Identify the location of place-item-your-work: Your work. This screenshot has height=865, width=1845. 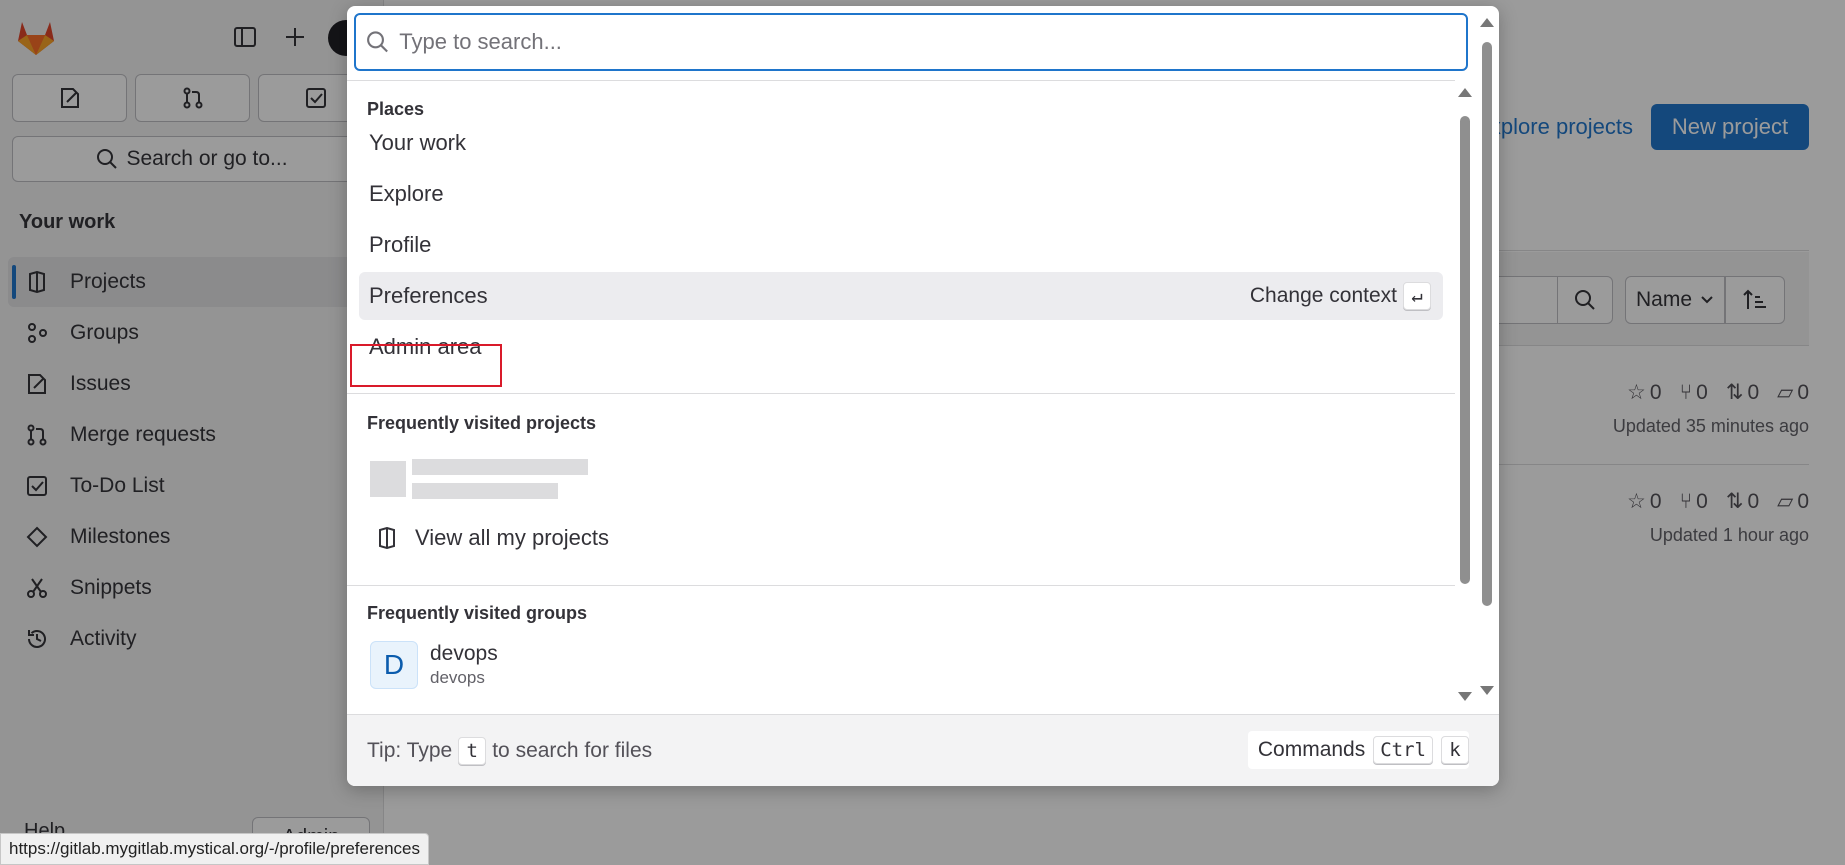
(901, 143).